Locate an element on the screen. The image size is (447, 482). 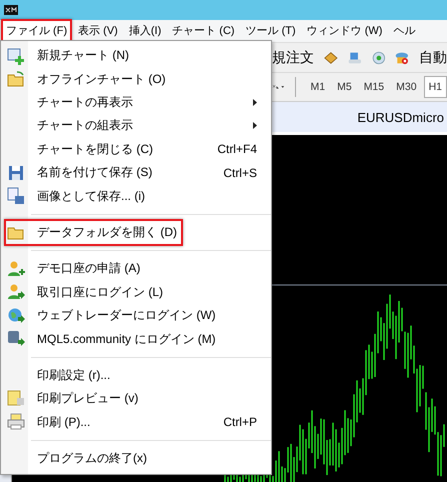
printer-icon is located at coordinates (16, 422).